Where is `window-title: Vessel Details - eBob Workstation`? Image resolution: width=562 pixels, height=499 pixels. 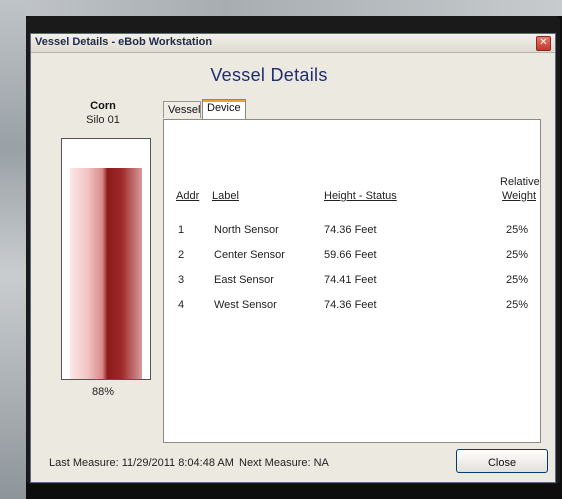
window-title: Vessel Details - eBob Workstation is located at coordinates (124, 42).